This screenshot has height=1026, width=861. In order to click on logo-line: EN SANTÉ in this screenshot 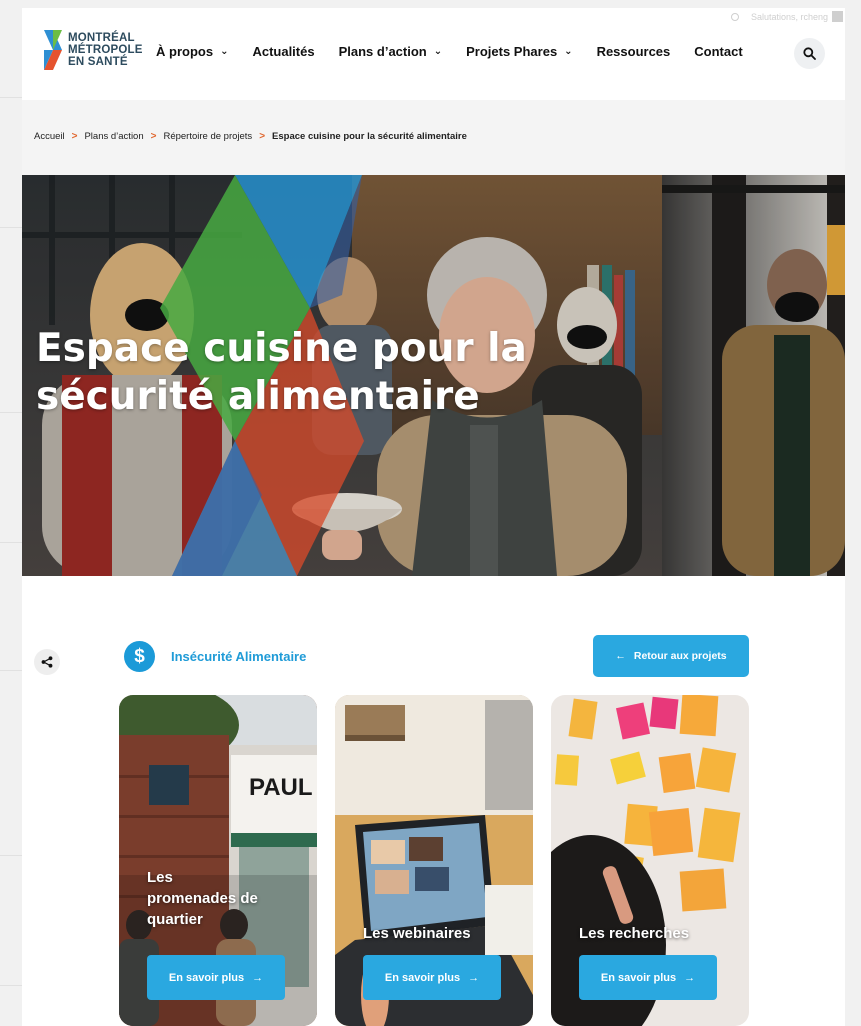, I will do `click(98, 62)`.